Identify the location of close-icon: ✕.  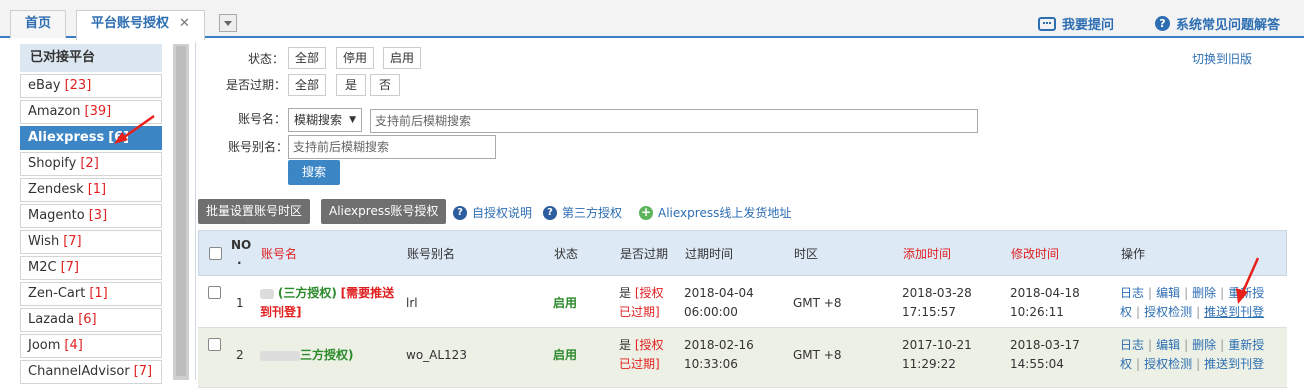
(184, 23).